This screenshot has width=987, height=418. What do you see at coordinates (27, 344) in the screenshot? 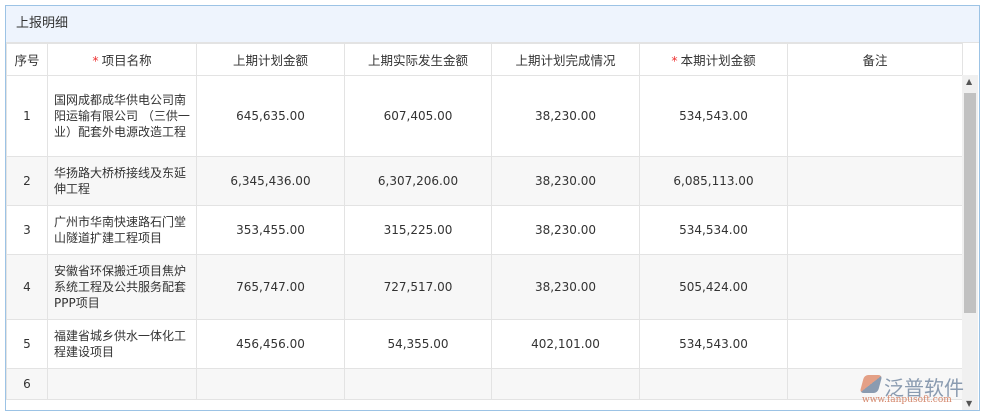
I see `cell-seq: 5` at bounding box center [27, 344].